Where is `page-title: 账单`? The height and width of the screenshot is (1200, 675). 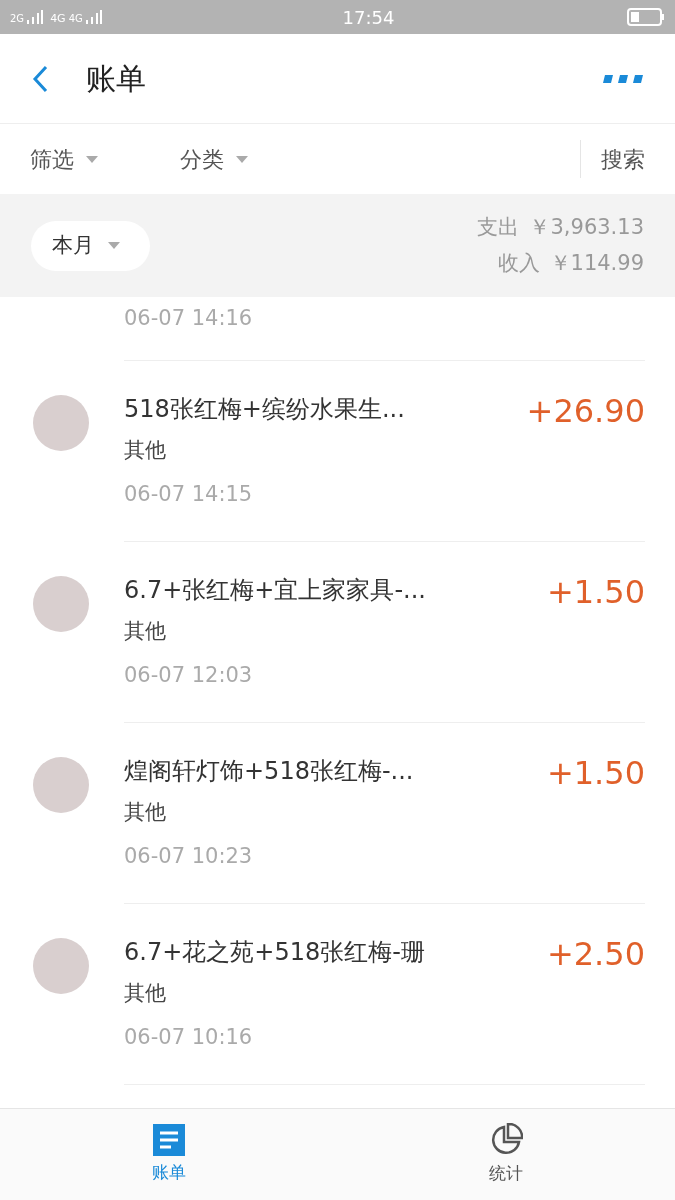
page-title: 账单 is located at coordinates (116, 79).